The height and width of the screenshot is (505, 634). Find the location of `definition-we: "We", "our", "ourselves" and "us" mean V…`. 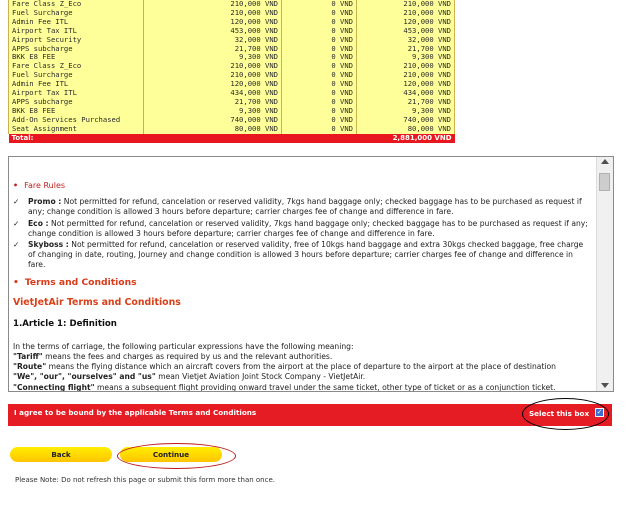

definition-we: "We", "our", "ourselves" and "us" mean V… is located at coordinates (189, 376).